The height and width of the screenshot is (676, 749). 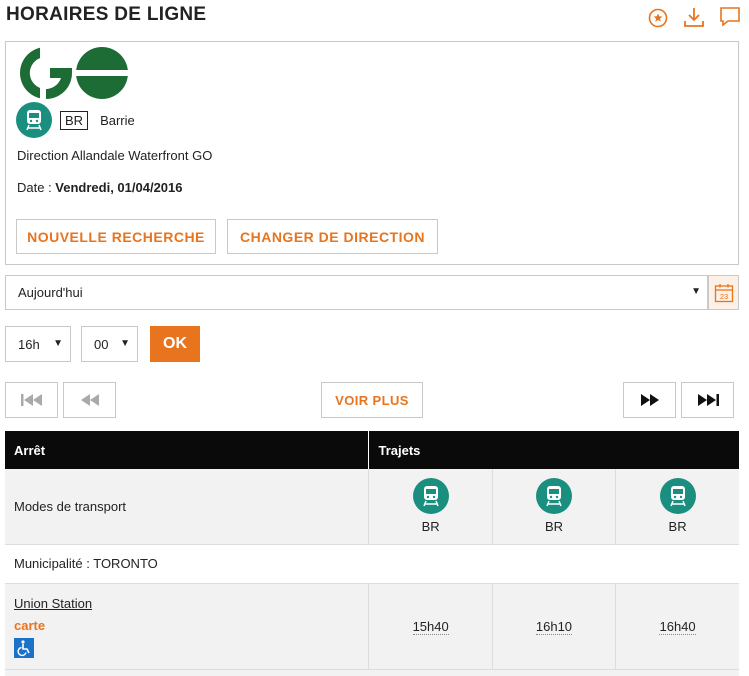 What do you see at coordinates (119, 187) in the screenshot?
I see `date-value: Vendredi, 01/04/2016` at bounding box center [119, 187].